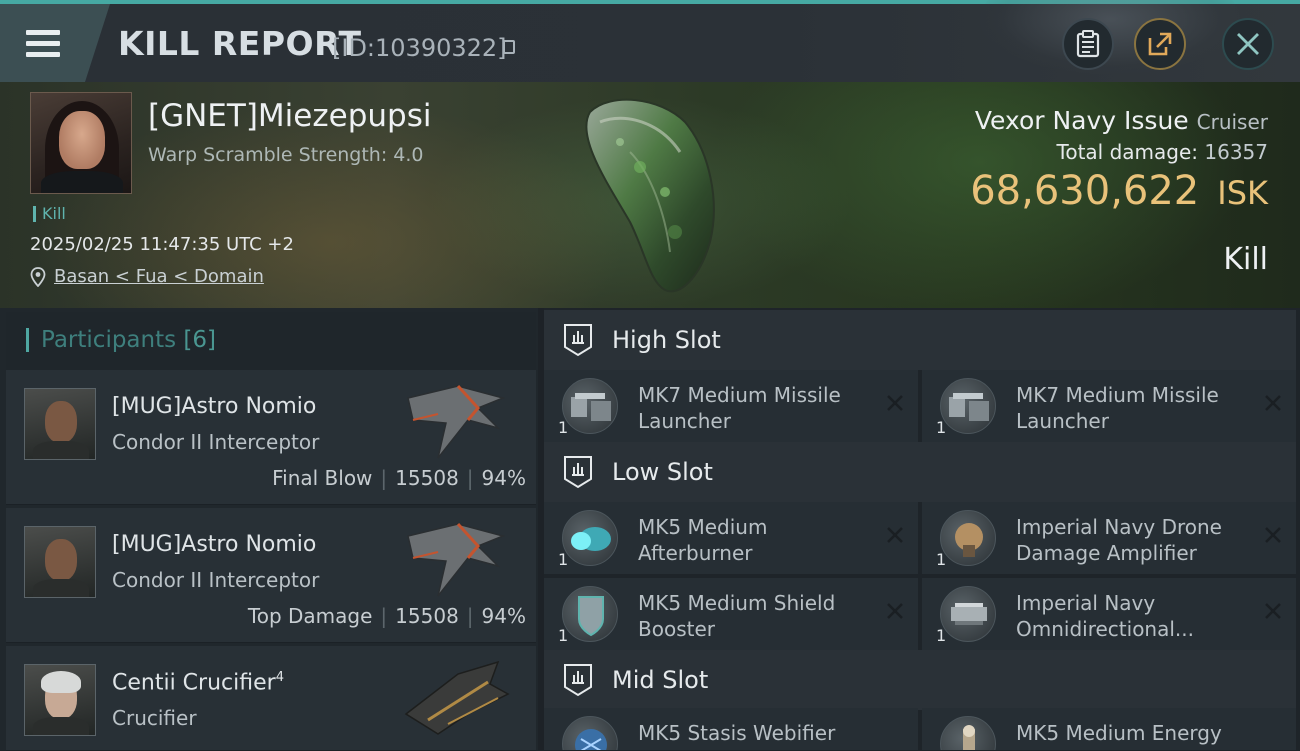 This screenshot has width=1300, height=751. What do you see at coordinates (509, 47) in the screenshot?
I see `copy-icon` at bounding box center [509, 47].